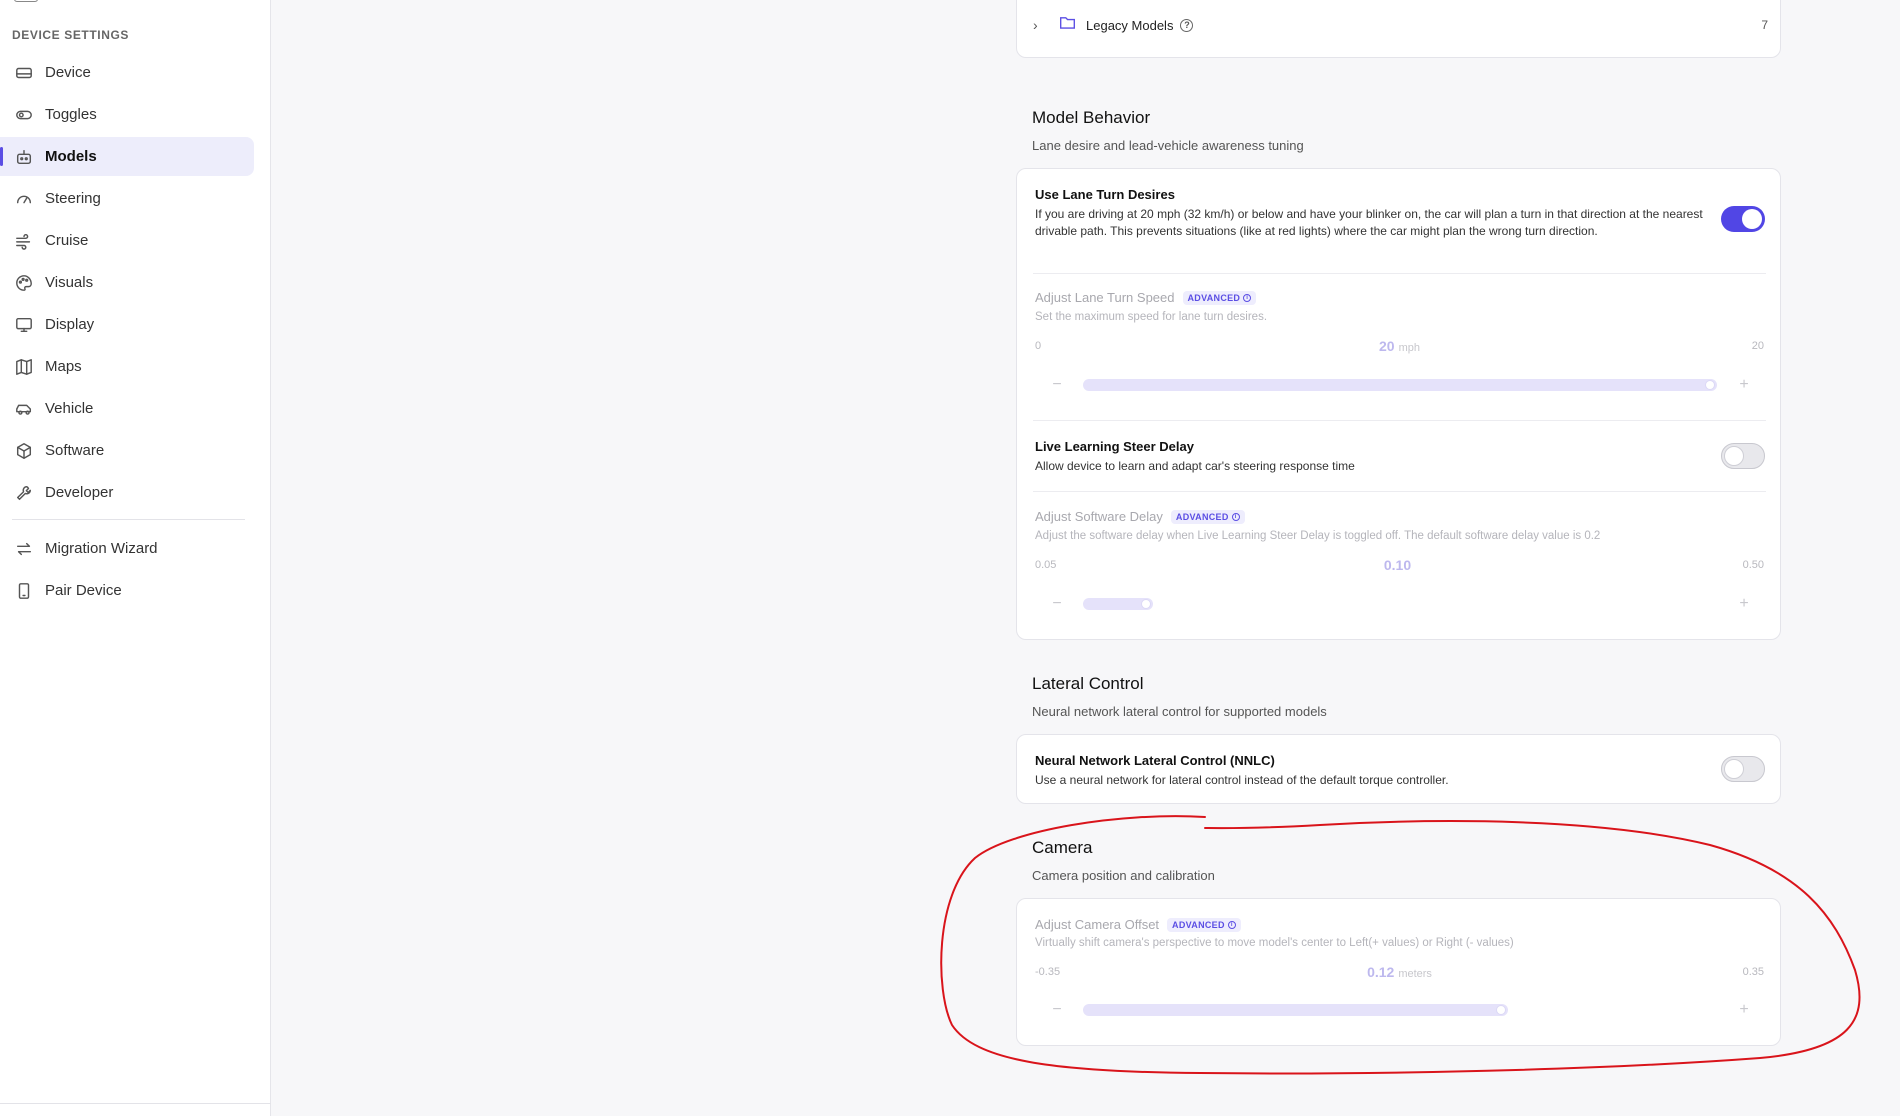 This screenshot has width=1900, height=1116. I want to click on live-learning-toggle, so click(1743, 456).